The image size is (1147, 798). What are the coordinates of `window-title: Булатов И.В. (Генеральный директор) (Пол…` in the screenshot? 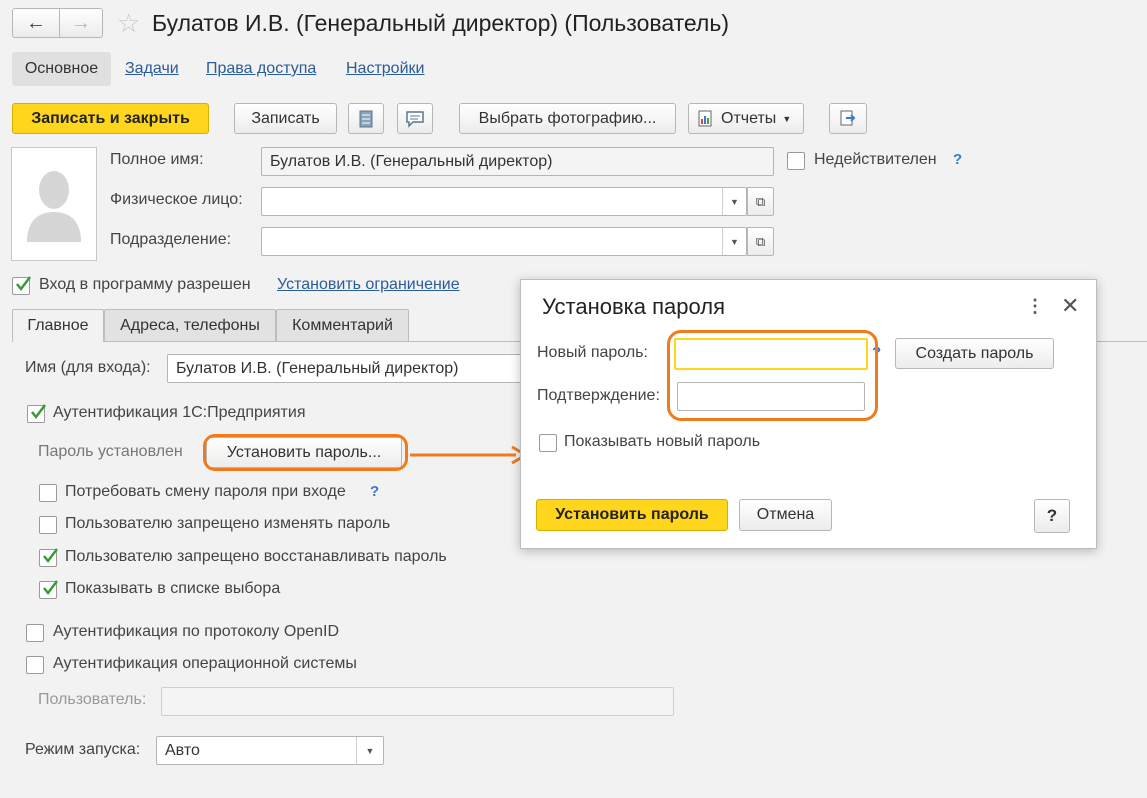 It's located at (440, 23).